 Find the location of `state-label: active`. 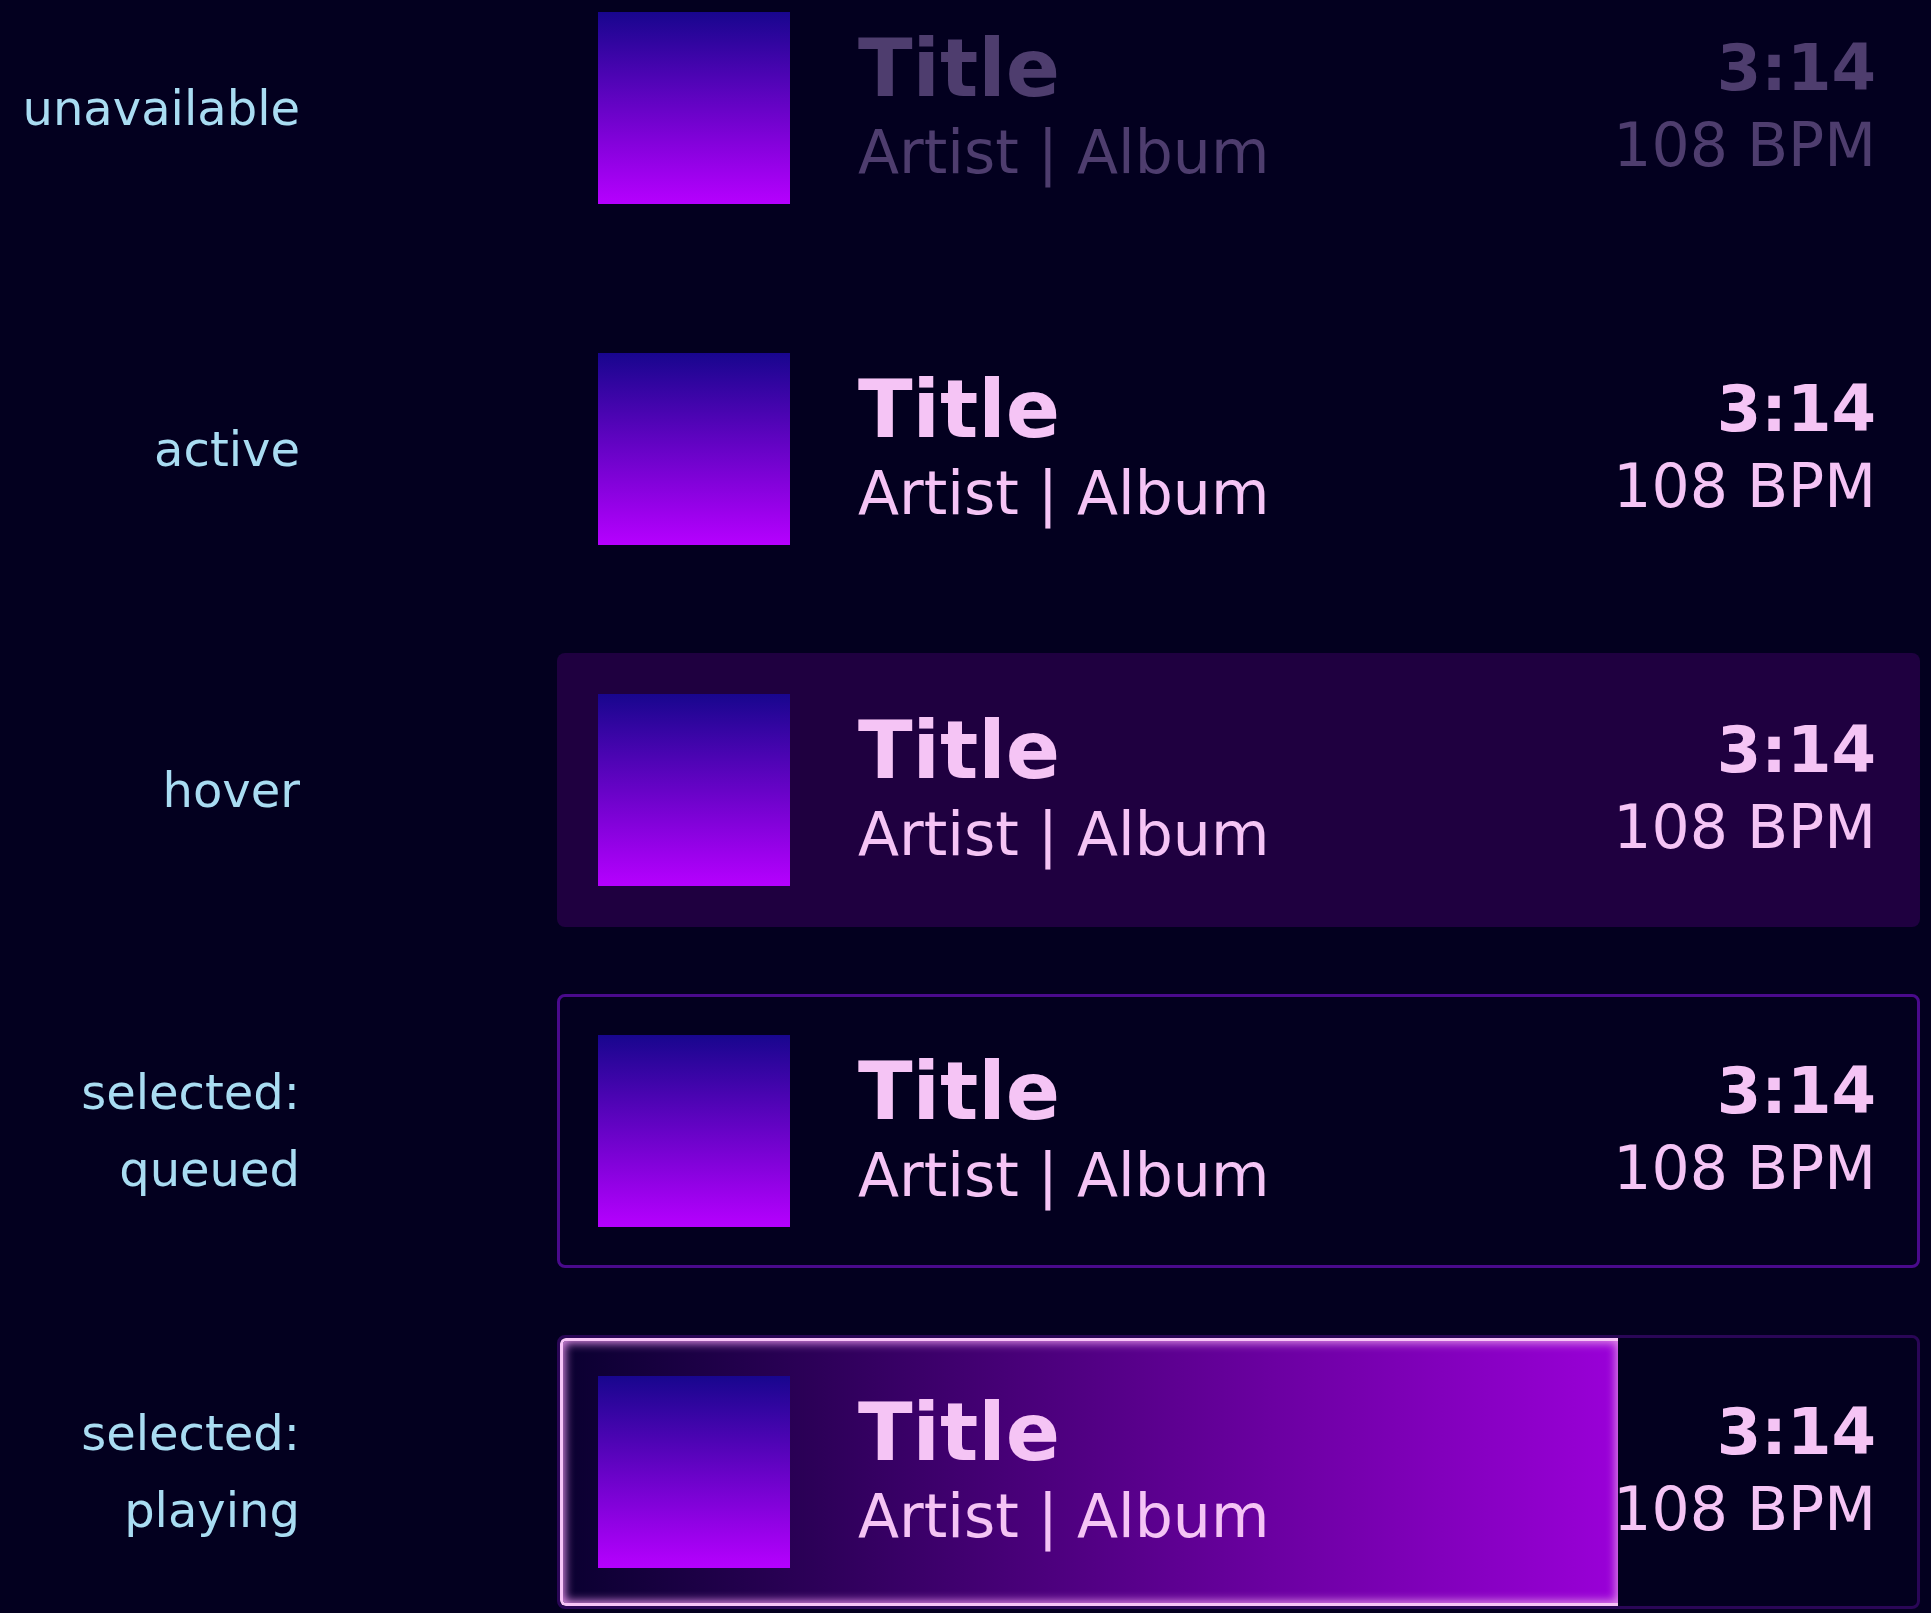

state-label: active is located at coordinates (226, 449).